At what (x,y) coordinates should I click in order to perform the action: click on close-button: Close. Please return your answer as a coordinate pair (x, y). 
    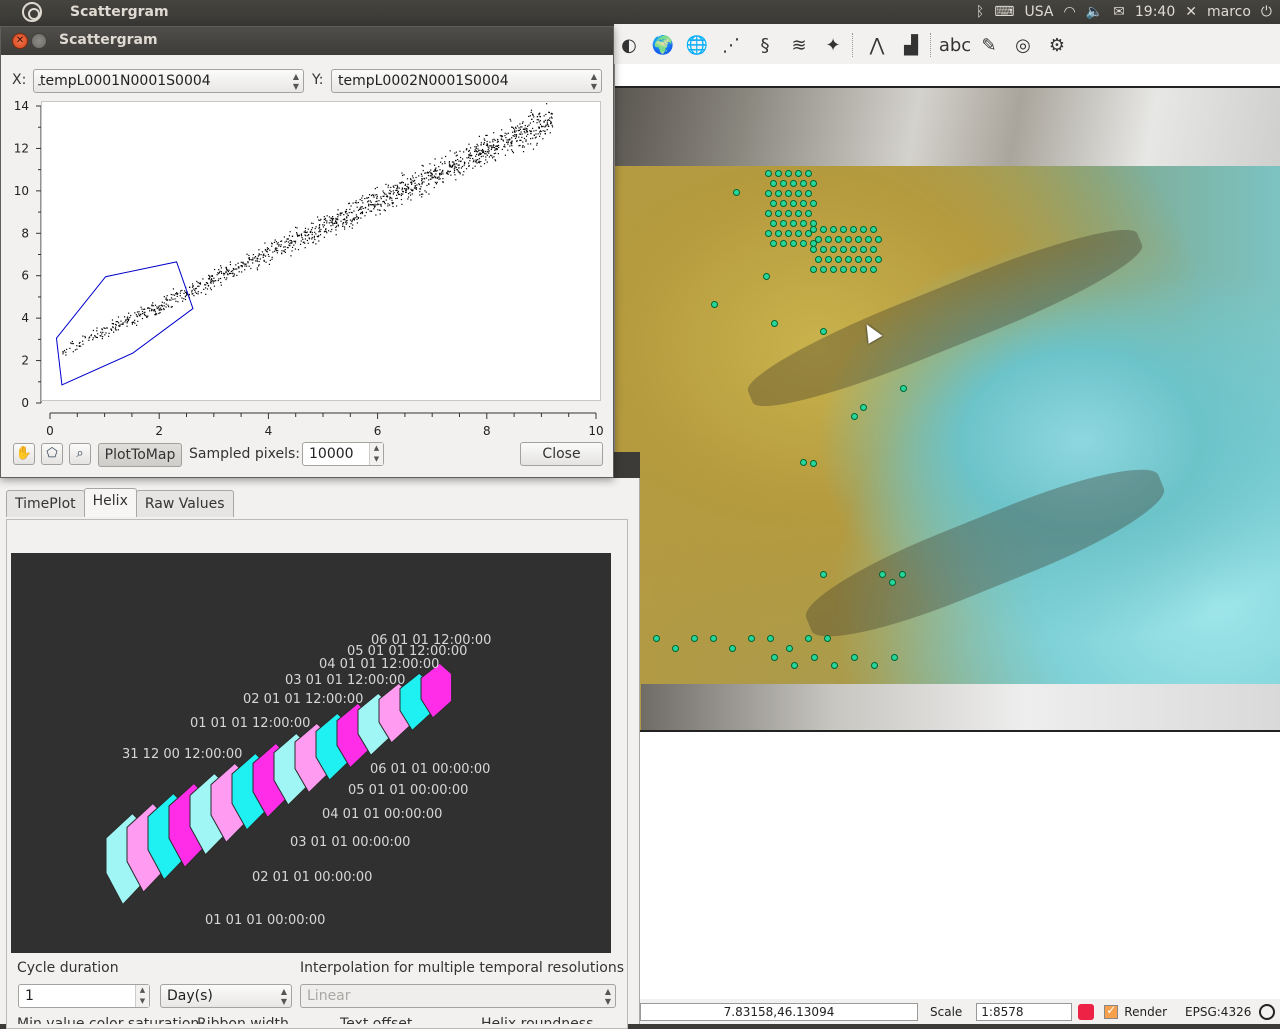
    Looking at the image, I should click on (561, 454).